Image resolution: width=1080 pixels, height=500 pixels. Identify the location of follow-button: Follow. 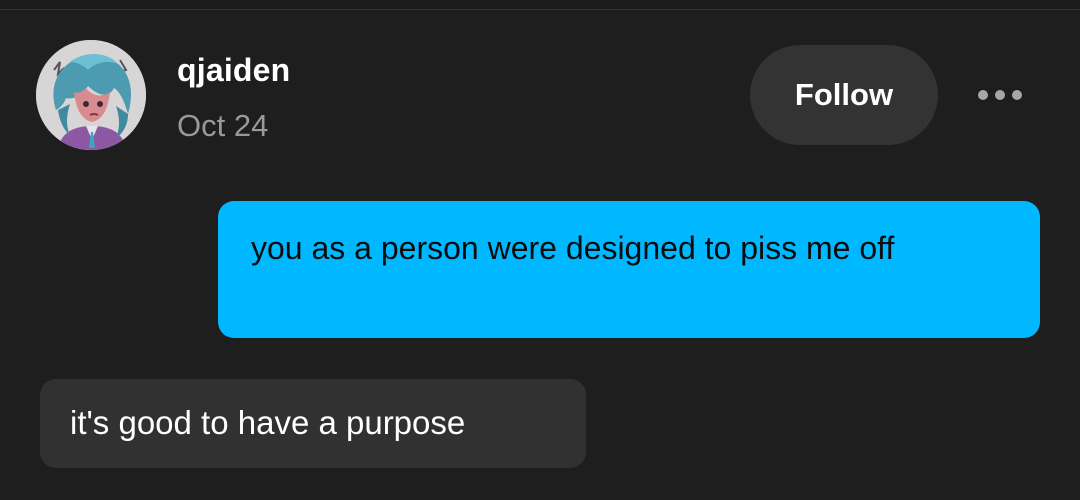
(844, 95).